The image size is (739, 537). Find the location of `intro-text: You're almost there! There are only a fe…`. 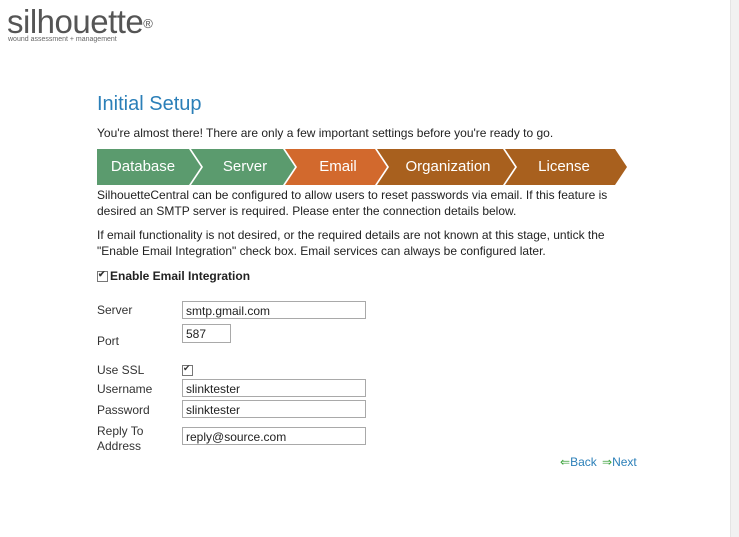

intro-text: You're almost there! There are only a fe… is located at coordinates (325, 133).